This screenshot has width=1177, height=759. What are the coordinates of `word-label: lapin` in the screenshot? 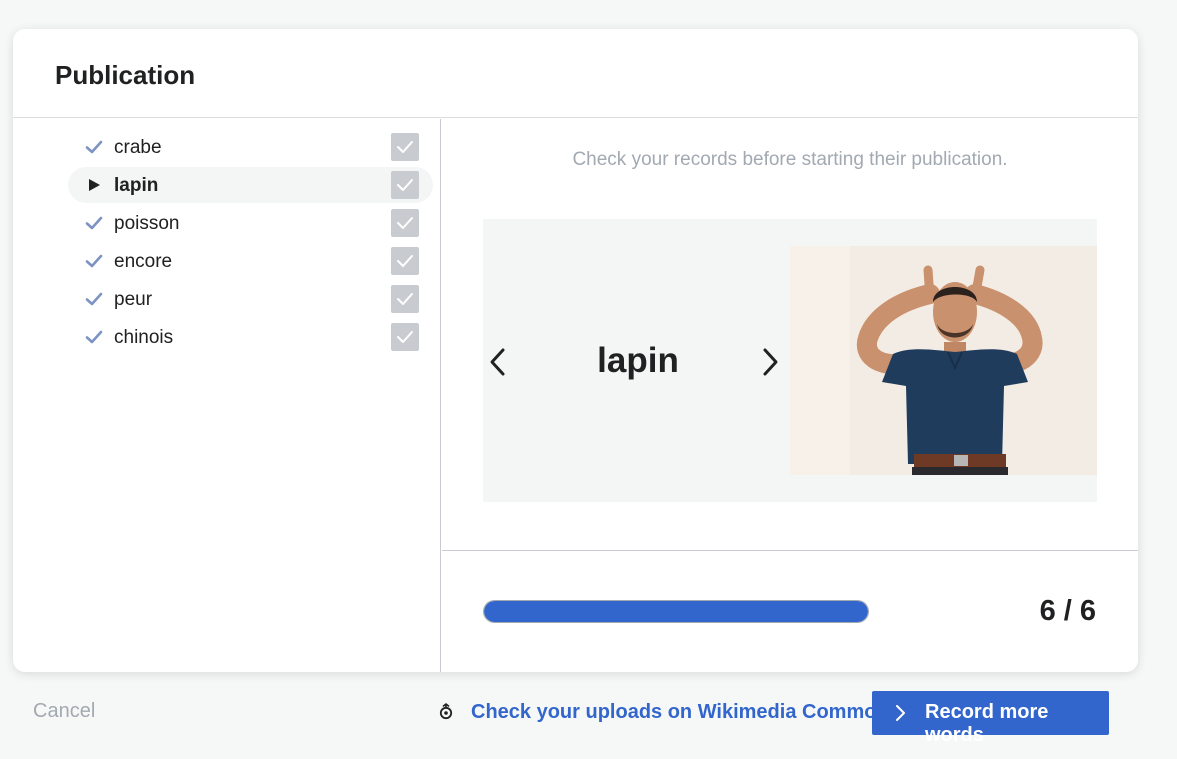 It's located at (136, 185).